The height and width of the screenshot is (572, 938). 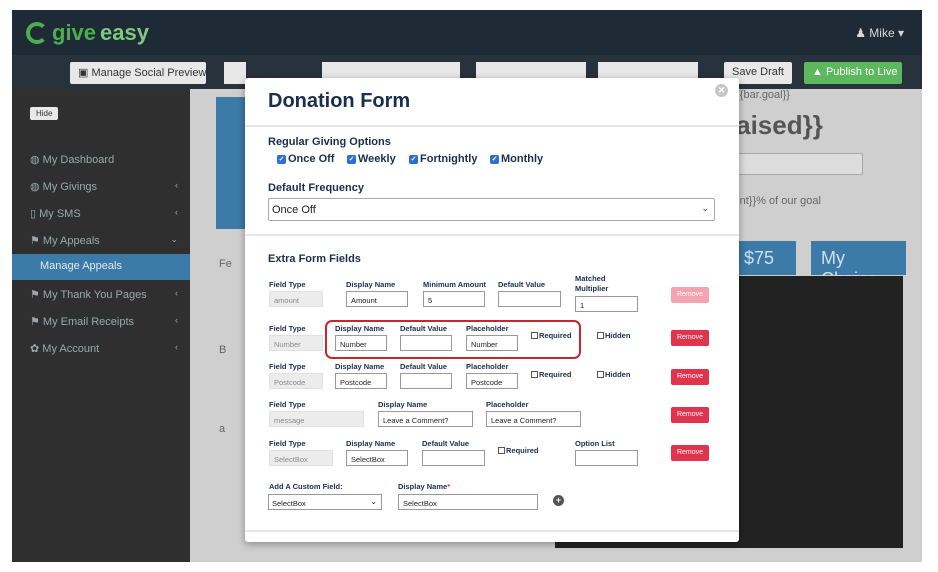 What do you see at coordinates (101, 241) in the screenshot?
I see `sidebar-item-appeals: ⚑ My Appeals ⌄` at bounding box center [101, 241].